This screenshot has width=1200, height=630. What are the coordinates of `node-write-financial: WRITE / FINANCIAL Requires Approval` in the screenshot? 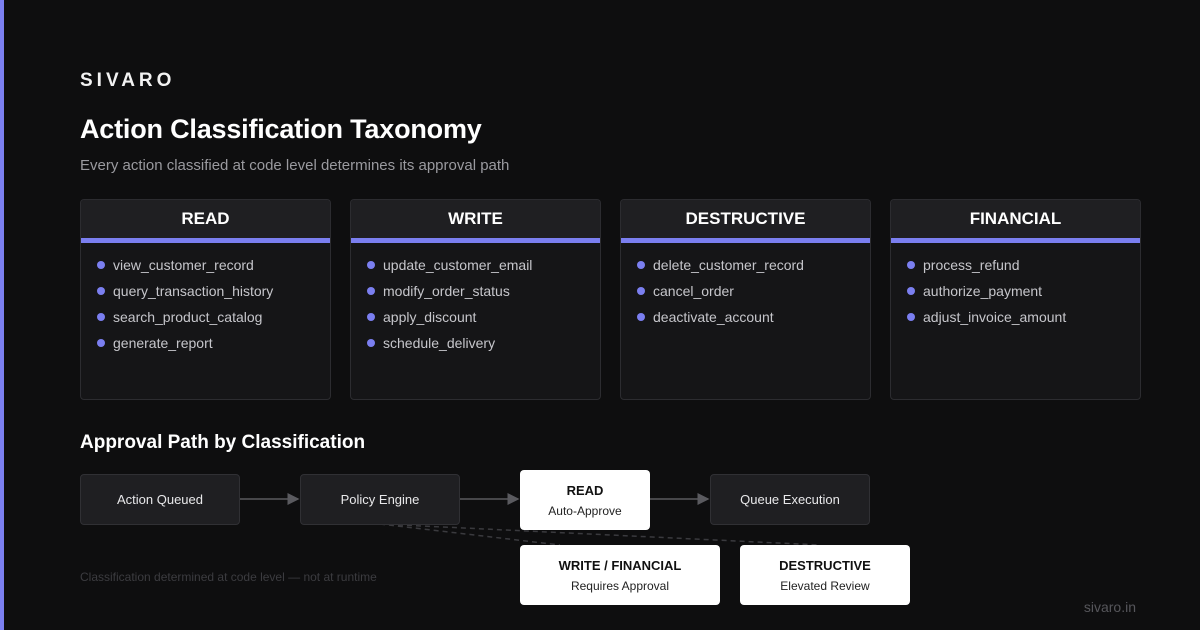 It's located at (620, 575).